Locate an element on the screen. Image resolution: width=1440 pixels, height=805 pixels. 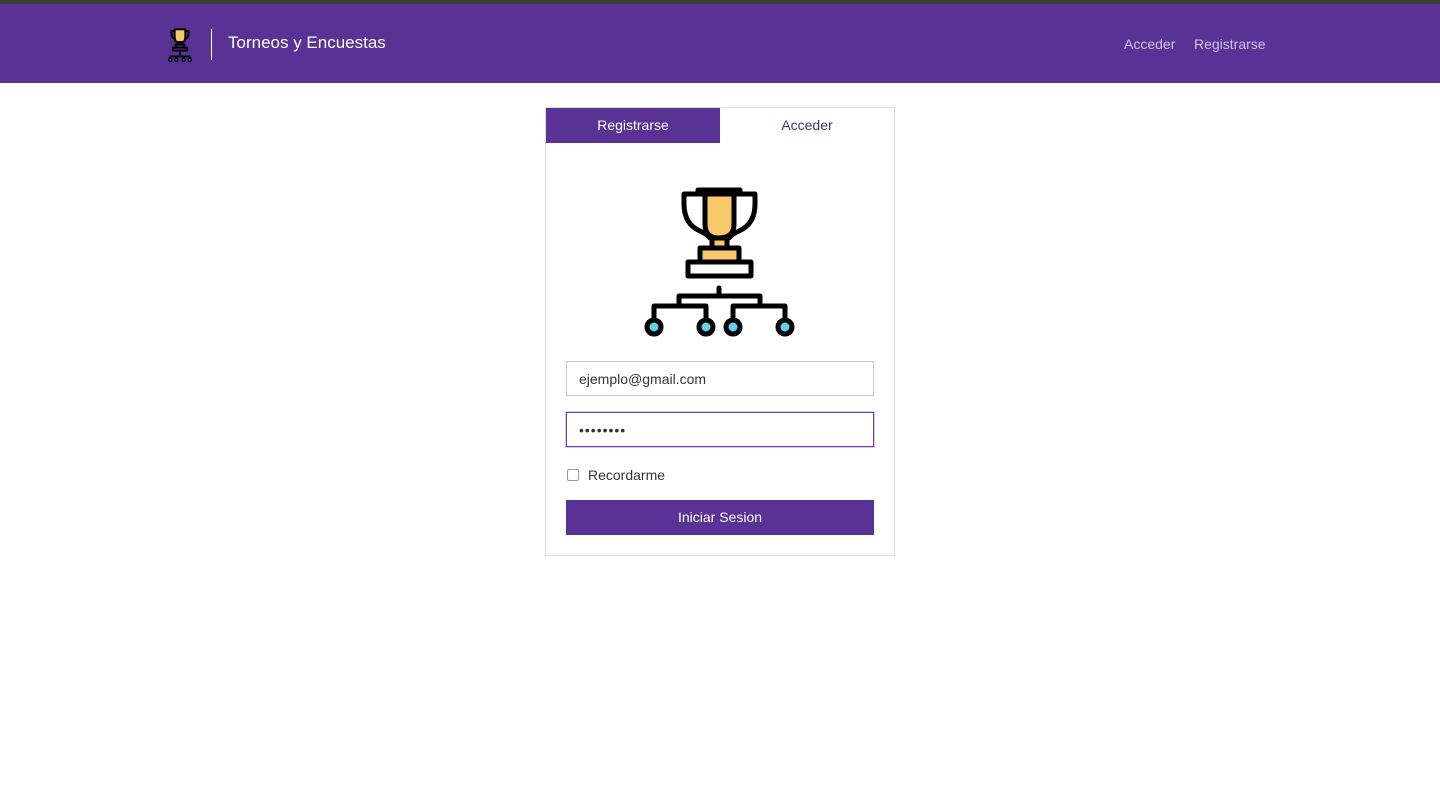
remember-checkbox is located at coordinates (573, 475).